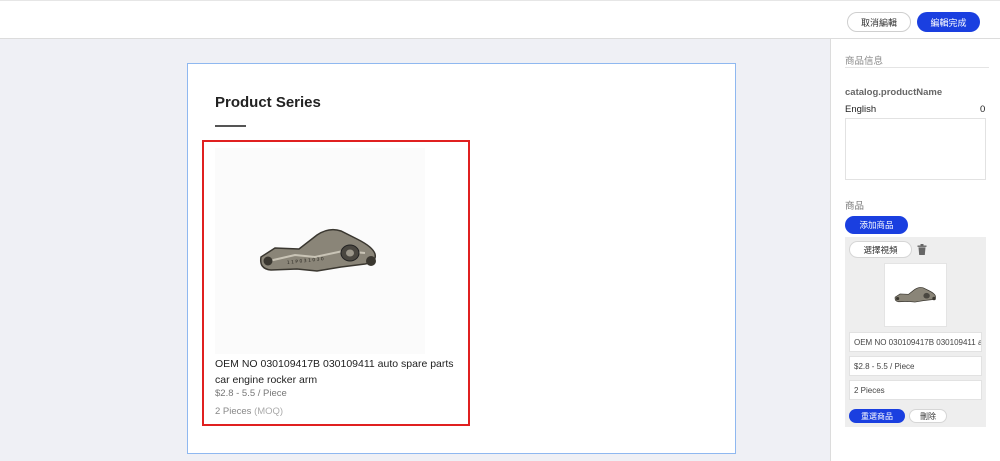 This screenshot has width=1000, height=461. What do you see at coordinates (915, 390) in the screenshot?
I see `item-moq-field: 2 Pieces` at bounding box center [915, 390].